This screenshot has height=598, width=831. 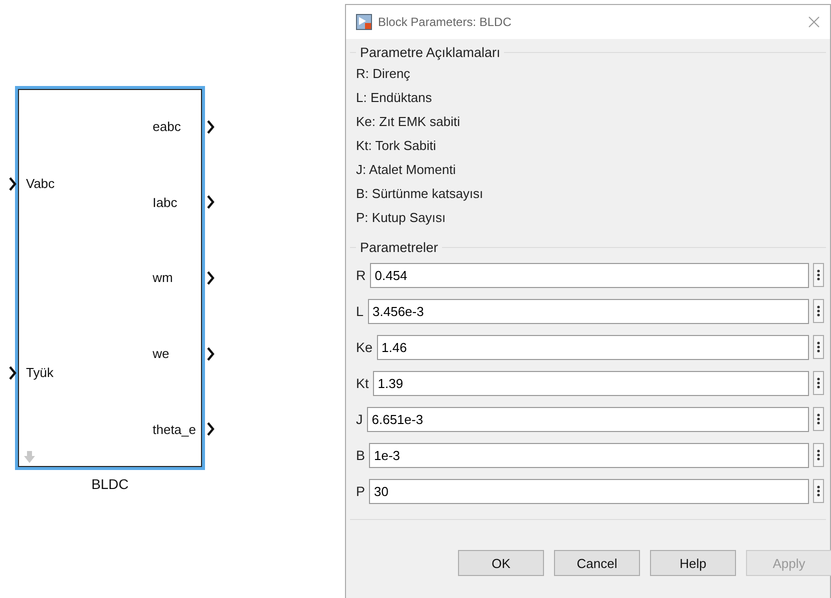 I want to click on description-text: P: Kutup Sayısı, so click(x=401, y=218).